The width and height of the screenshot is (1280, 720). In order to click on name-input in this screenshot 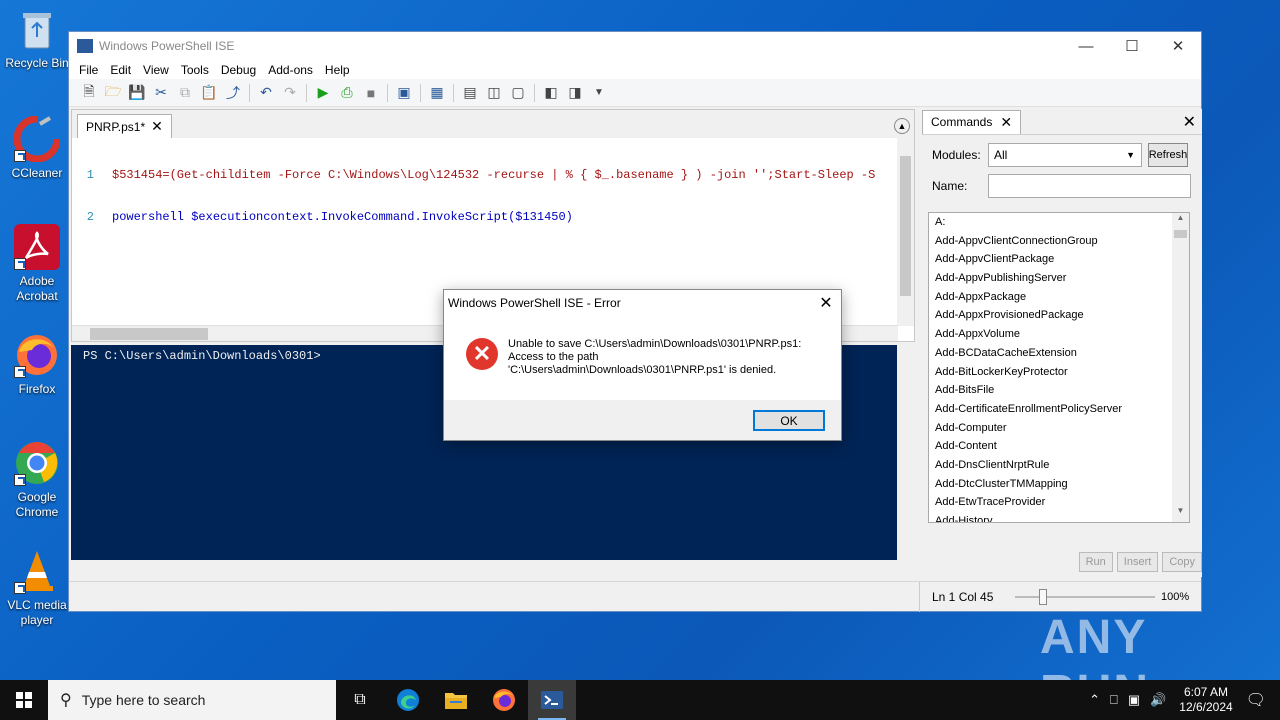, I will do `click(1089, 186)`.